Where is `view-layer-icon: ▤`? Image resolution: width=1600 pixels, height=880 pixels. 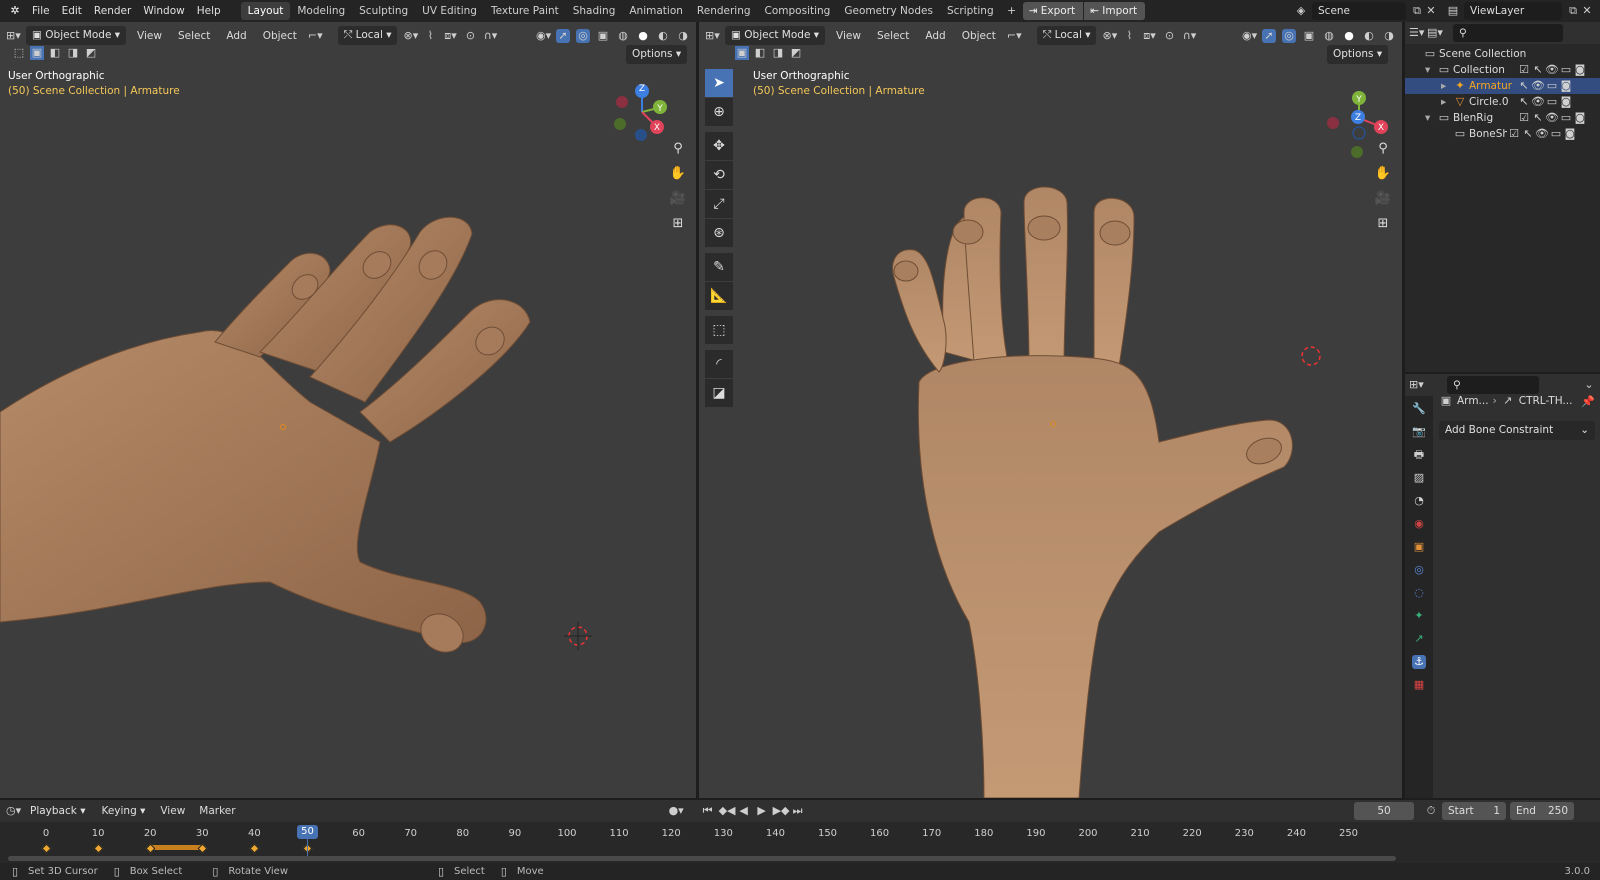
view-layer-icon: ▤ is located at coordinates (1453, 11).